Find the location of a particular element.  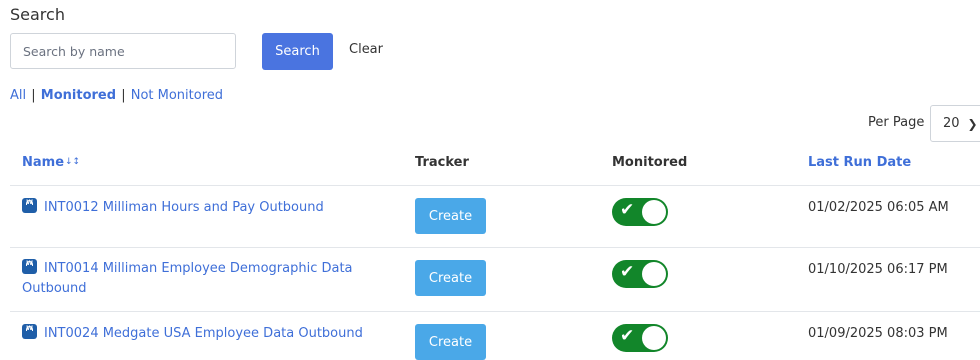

per-page-select: 20 ❯ is located at coordinates (955, 123).